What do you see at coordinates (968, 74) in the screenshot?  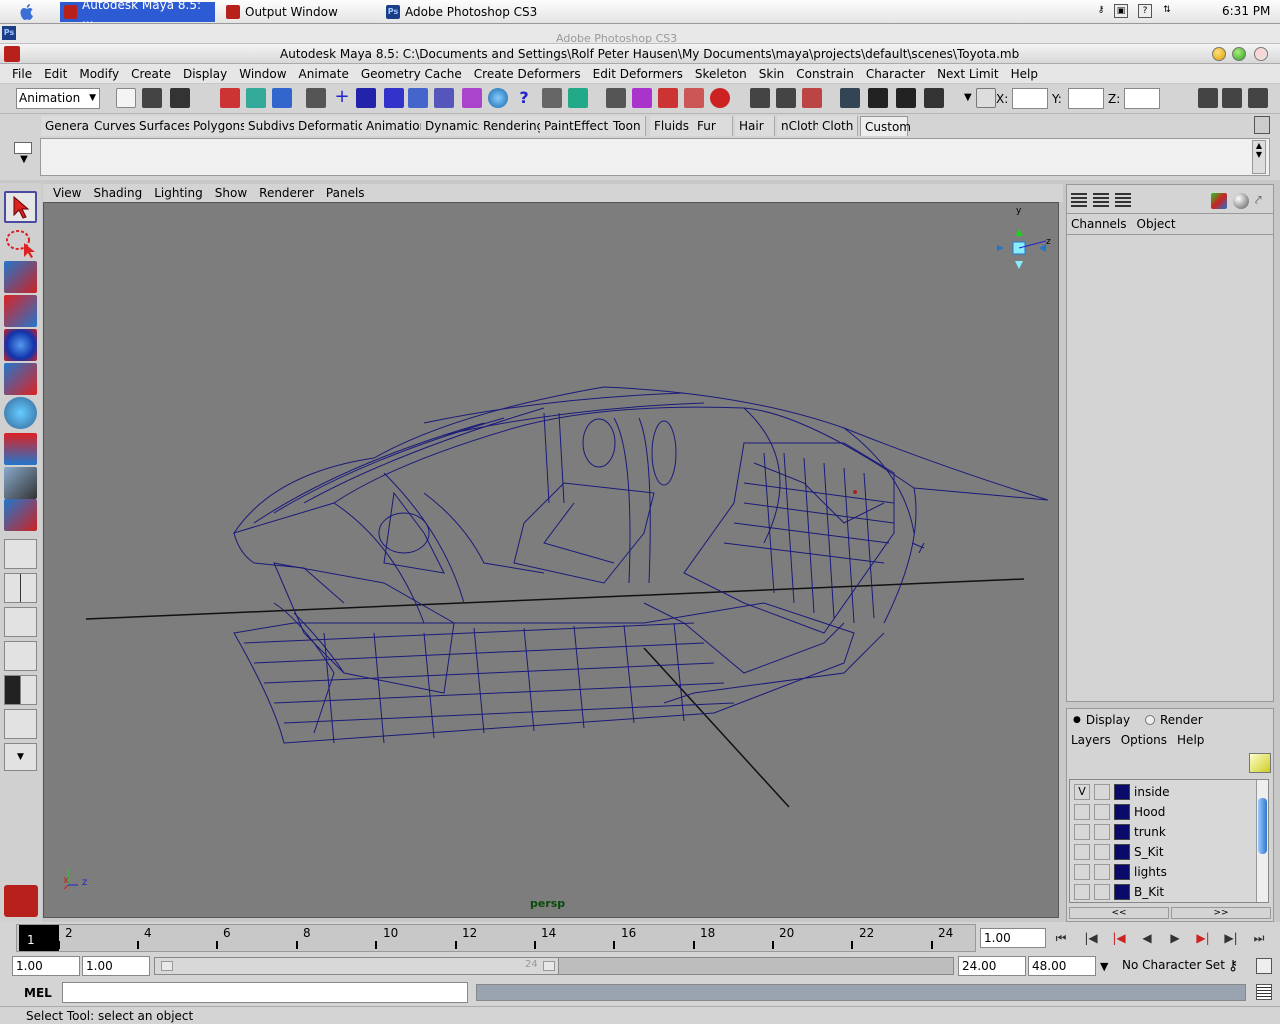 I see `menu-next-limit: Next Limit` at bounding box center [968, 74].